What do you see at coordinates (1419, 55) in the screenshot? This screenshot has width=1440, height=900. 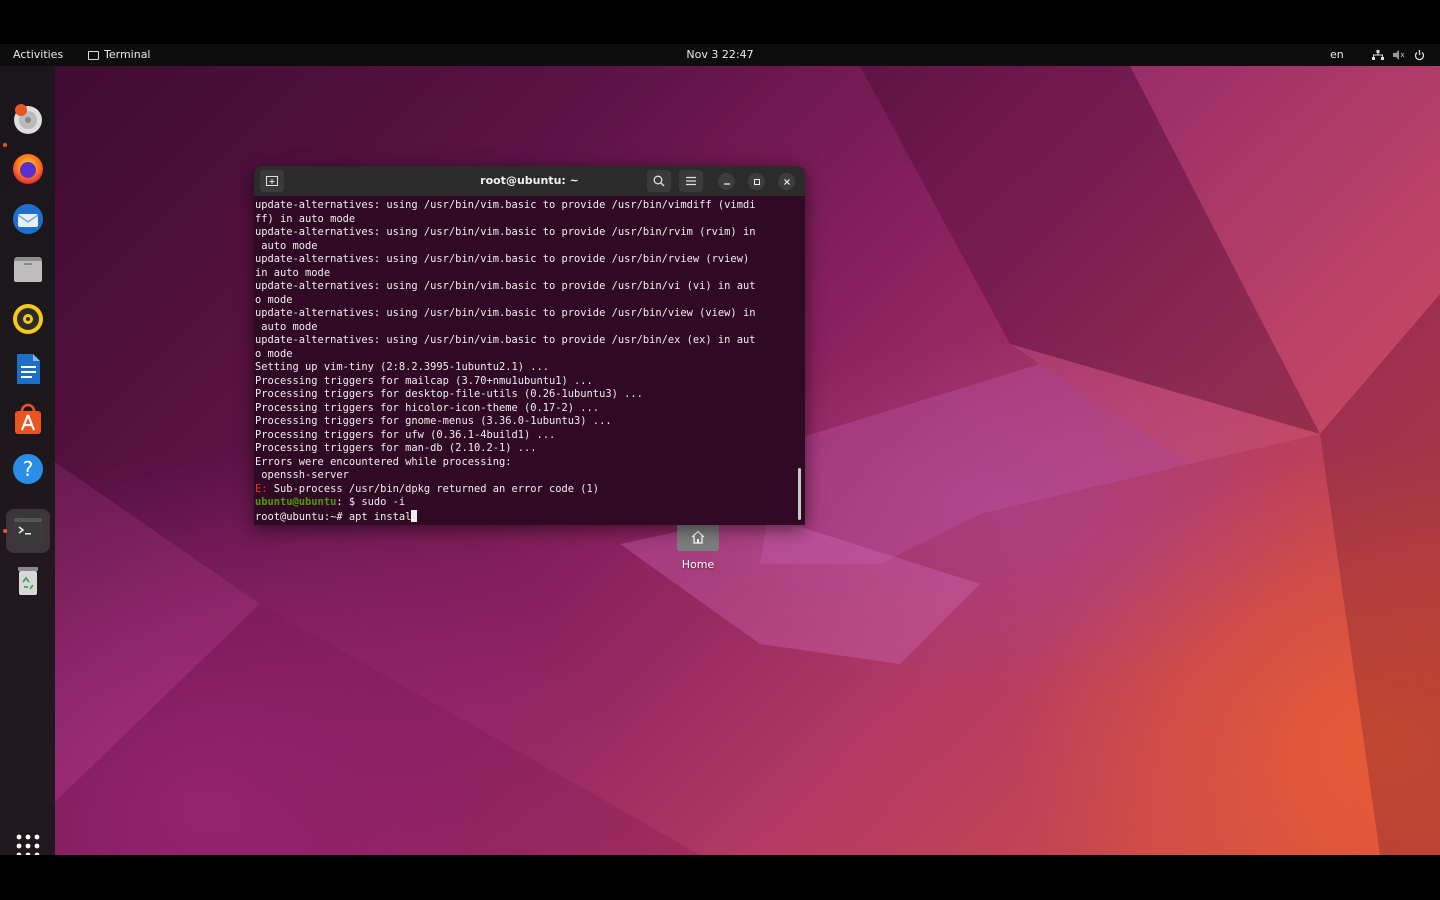 I see `power-icon` at bounding box center [1419, 55].